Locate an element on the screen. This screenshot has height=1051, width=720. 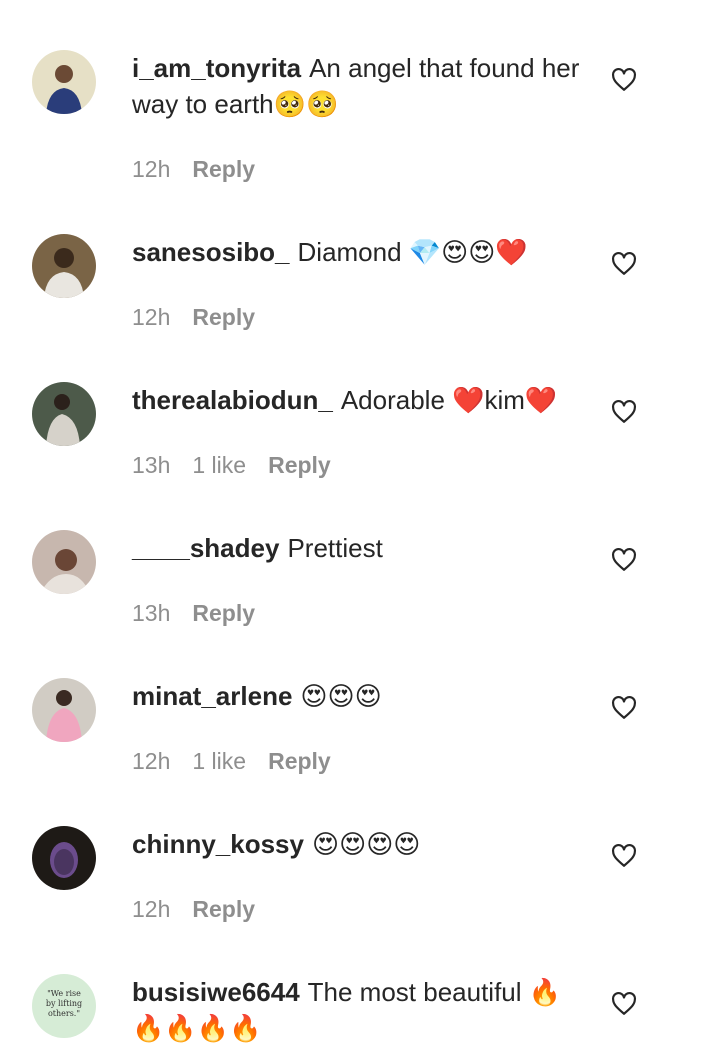
comment-username: ____shadey is located at coordinates (205, 548).